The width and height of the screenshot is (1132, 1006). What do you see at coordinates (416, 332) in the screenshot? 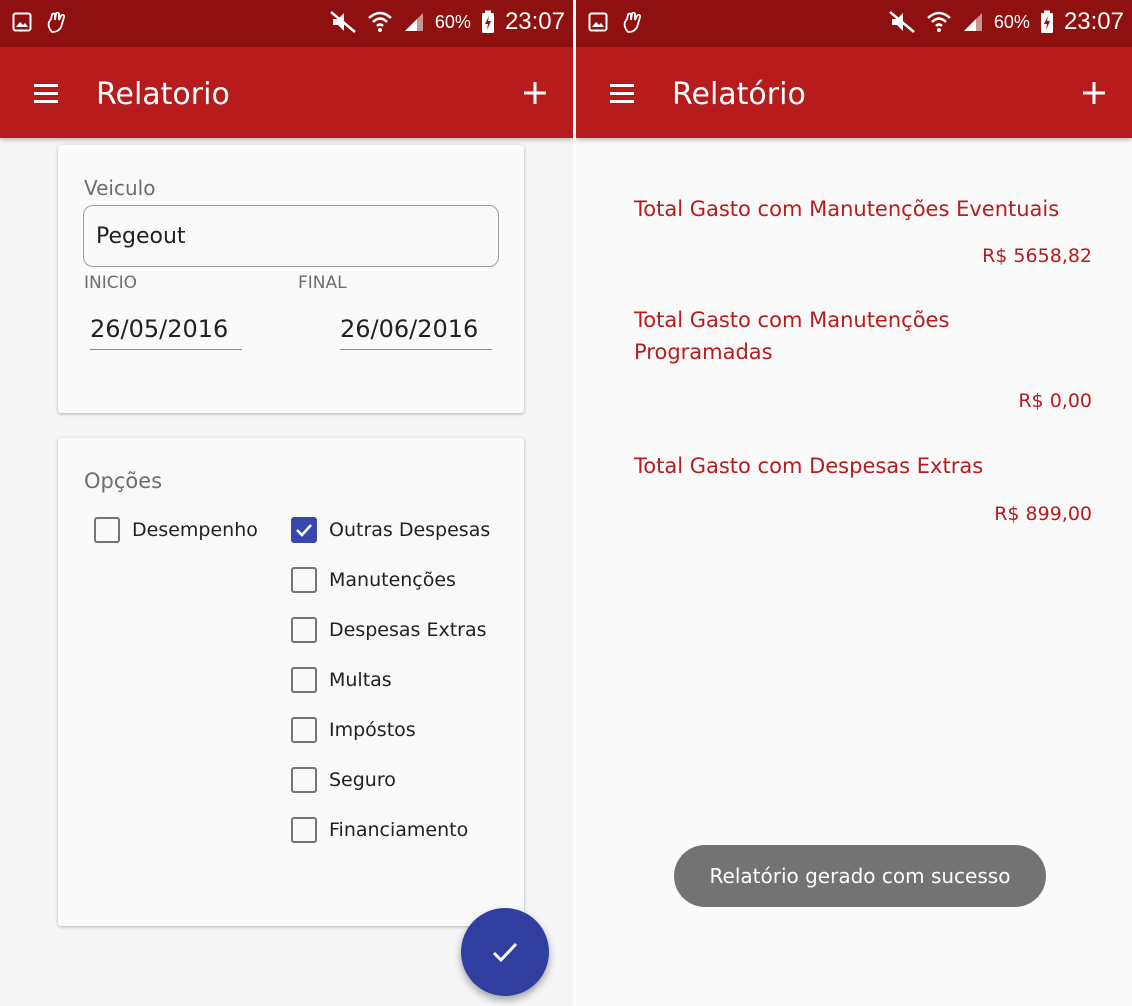
I see `end-date-field: 26/06/2016` at bounding box center [416, 332].